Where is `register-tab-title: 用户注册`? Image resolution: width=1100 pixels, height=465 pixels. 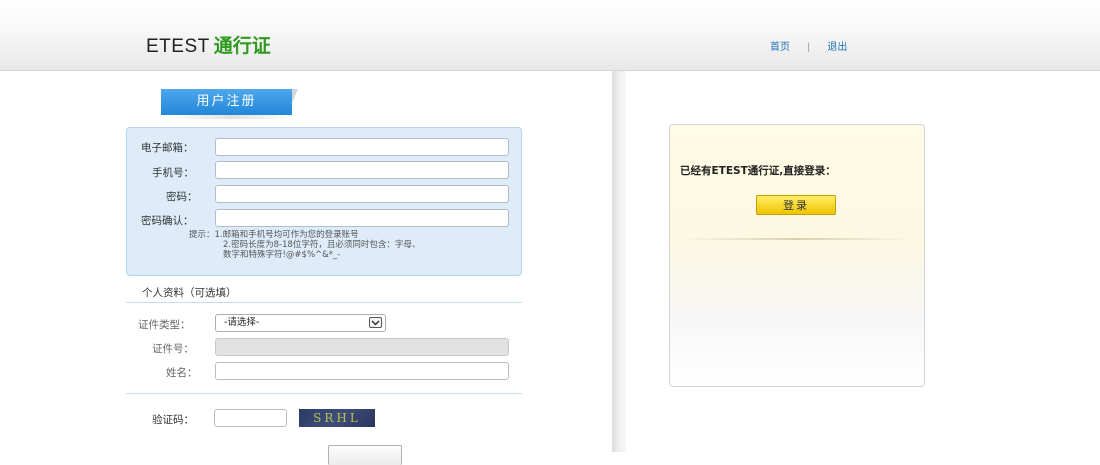
register-tab-title: 用户注册 is located at coordinates (226, 102).